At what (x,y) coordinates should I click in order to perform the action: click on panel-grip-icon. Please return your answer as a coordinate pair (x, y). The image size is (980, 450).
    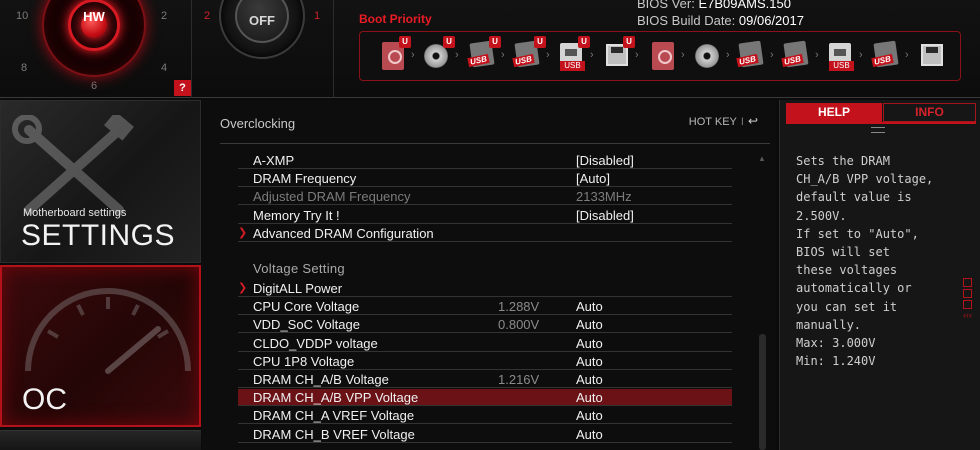
    Looking at the image, I should click on (878, 130).